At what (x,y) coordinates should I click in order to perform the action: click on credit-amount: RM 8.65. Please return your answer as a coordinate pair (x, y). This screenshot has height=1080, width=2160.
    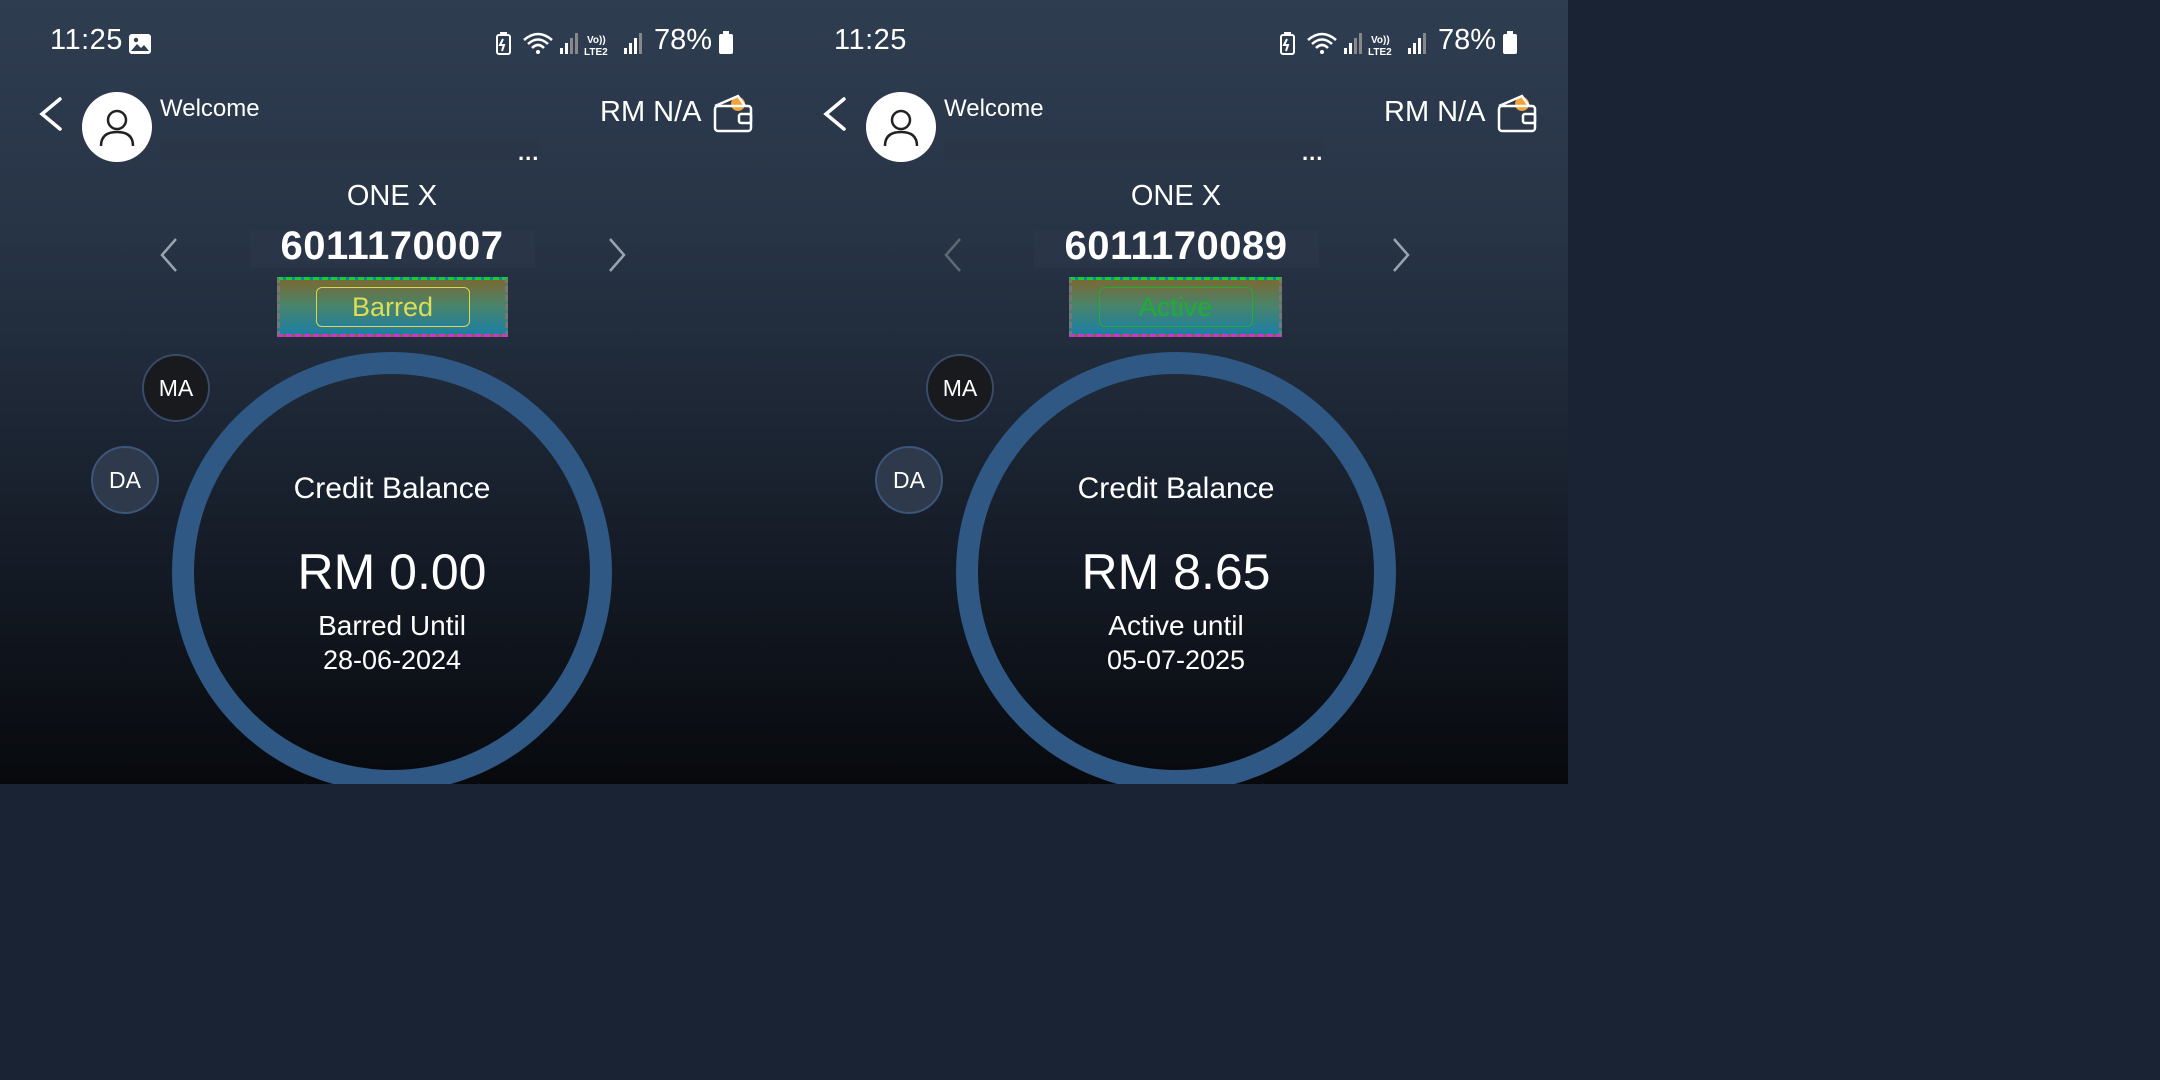
    Looking at the image, I should click on (1176, 572).